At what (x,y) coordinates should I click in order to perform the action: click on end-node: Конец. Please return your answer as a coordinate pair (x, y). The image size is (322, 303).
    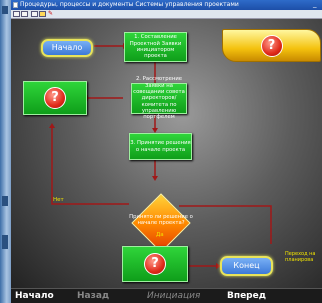
    Looking at the image, I should click on (246, 266).